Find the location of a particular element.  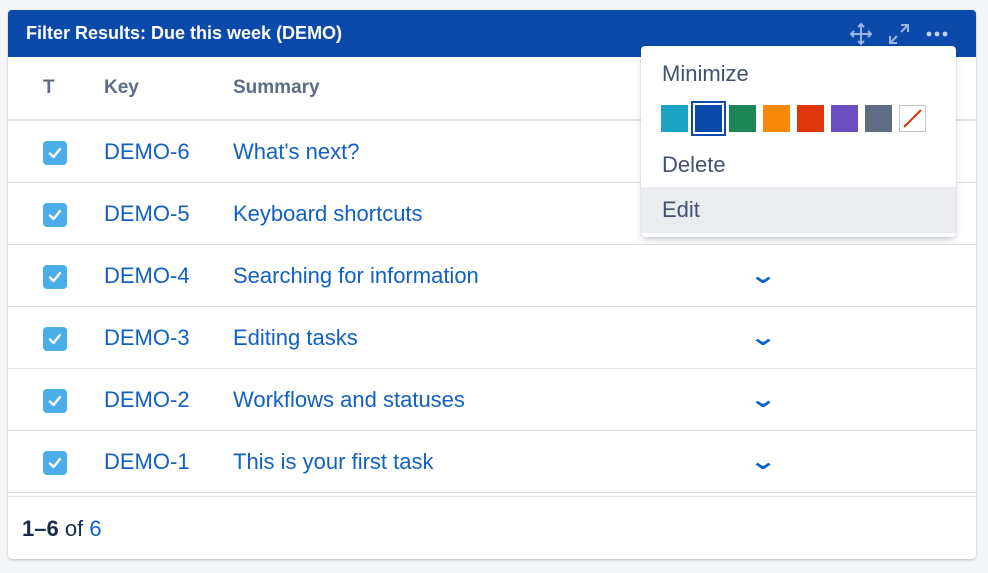

table-row: DEMO-1 This is your first task ⌄ is located at coordinates (492, 461).